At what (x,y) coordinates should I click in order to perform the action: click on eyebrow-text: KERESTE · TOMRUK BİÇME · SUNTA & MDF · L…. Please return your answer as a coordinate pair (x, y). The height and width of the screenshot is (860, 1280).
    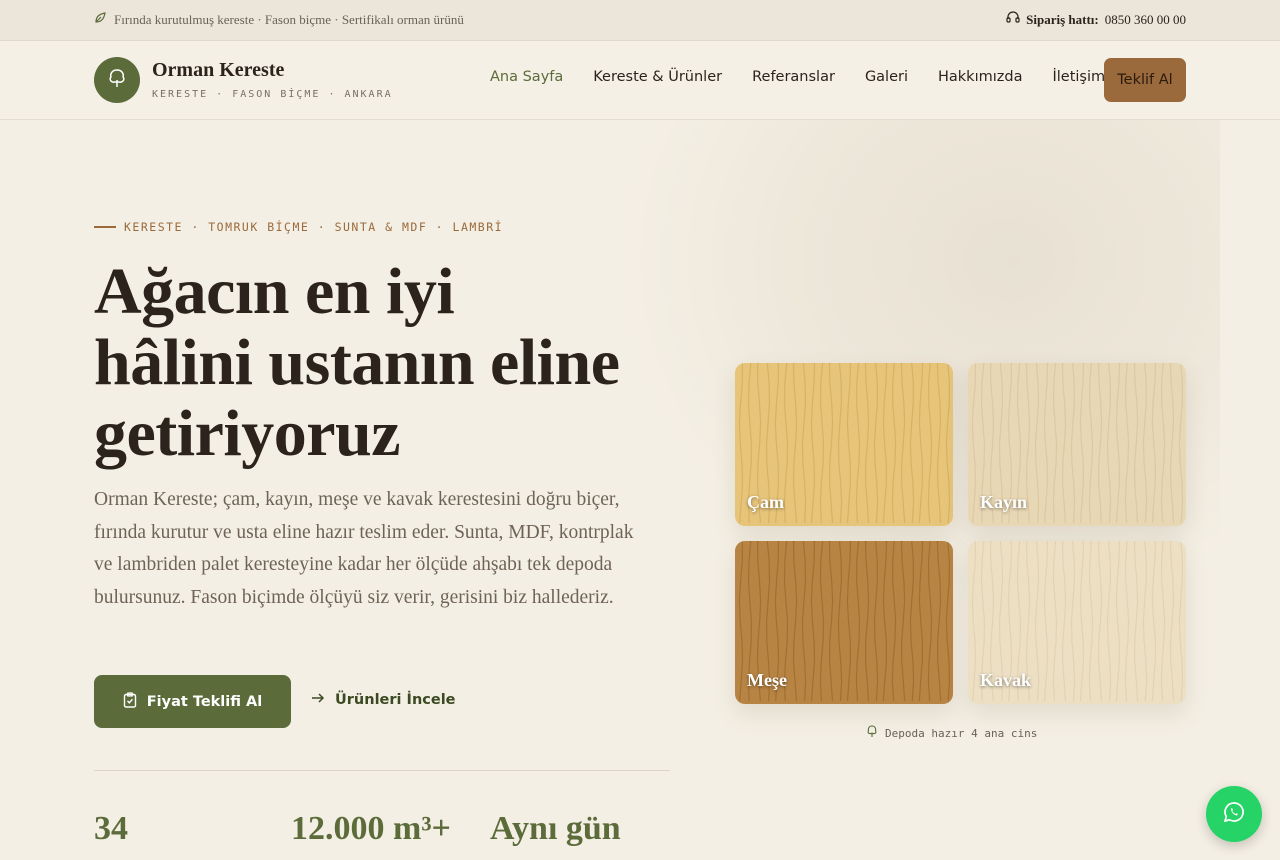
    Looking at the image, I should click on (314, 227).